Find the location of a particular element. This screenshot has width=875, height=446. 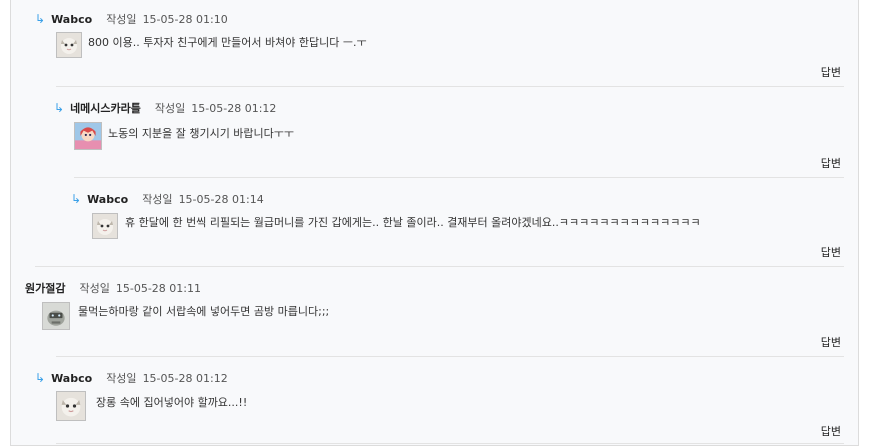

comment-text: 장롱 속에 집어넣어야 할까요...!! is located at coordinates (172, 402).